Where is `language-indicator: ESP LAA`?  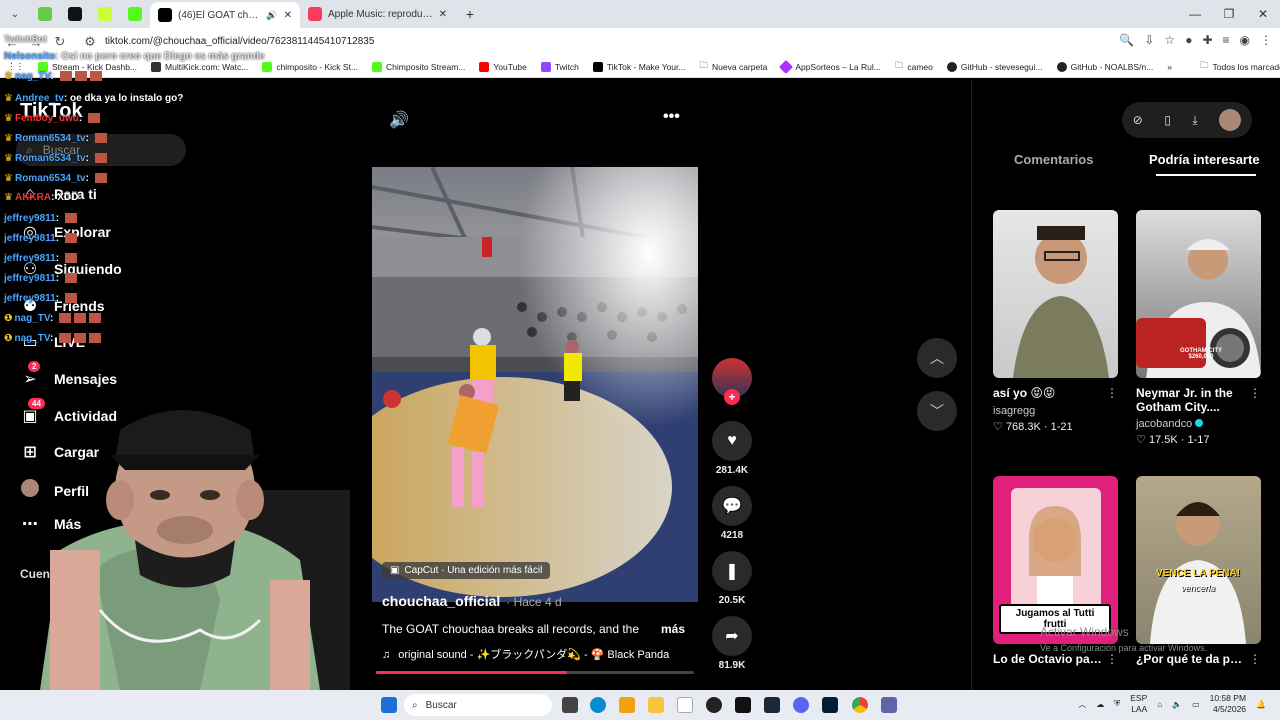 language-indicator: ESP LAA is located at coordinates (1138, 704).